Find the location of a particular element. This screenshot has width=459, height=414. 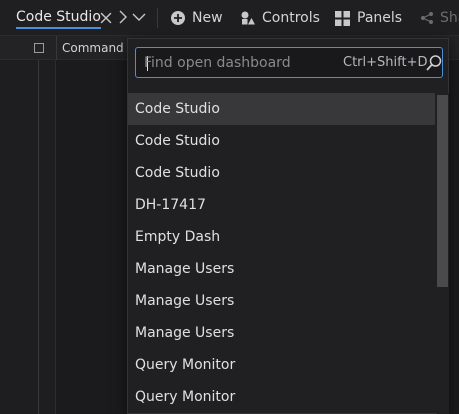

shortcut-hint: Ctrl+Shift+D is located at coordinates (385, 62).